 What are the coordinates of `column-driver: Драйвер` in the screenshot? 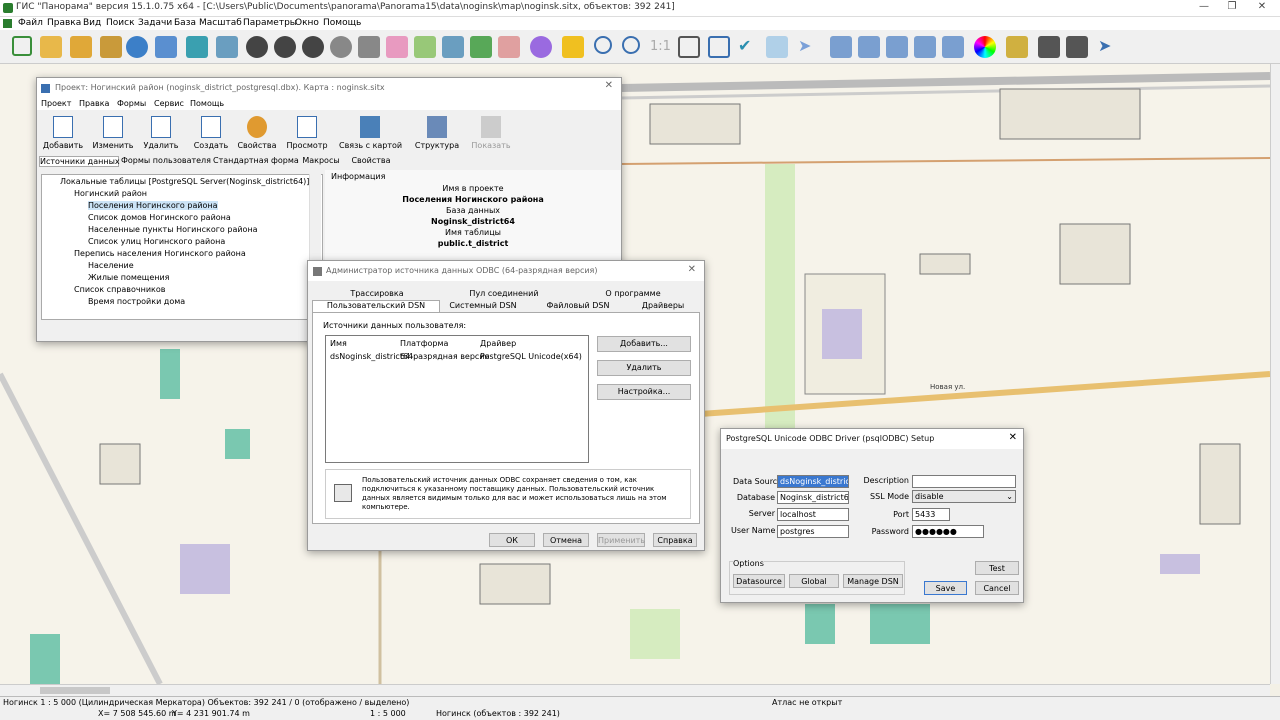 It's located at (498, 343).